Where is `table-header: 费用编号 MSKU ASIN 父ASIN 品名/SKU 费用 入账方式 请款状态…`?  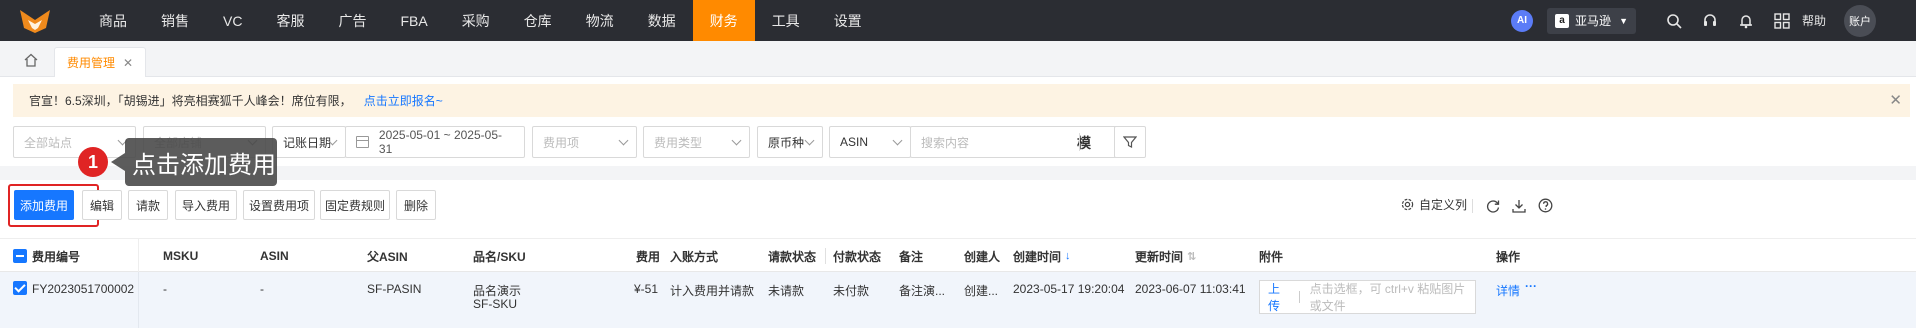
table-header: 费用编号 MSKU ASIN 父ASIN 品名/SKU 费用 入账方式 请款状态… is located at coordinates (958, 255).